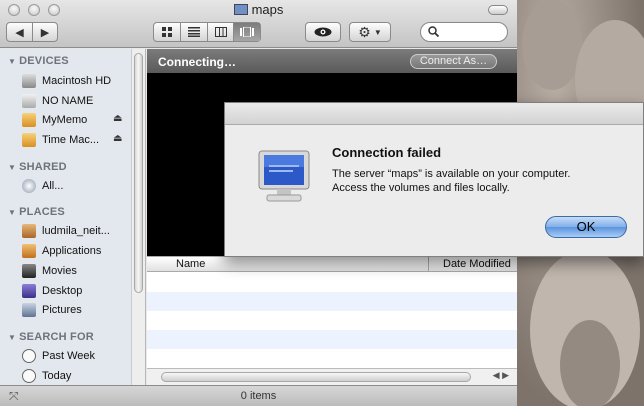 This screenshot has height=406, width=644. I want to click on list-view-icon, so click(194, 32).